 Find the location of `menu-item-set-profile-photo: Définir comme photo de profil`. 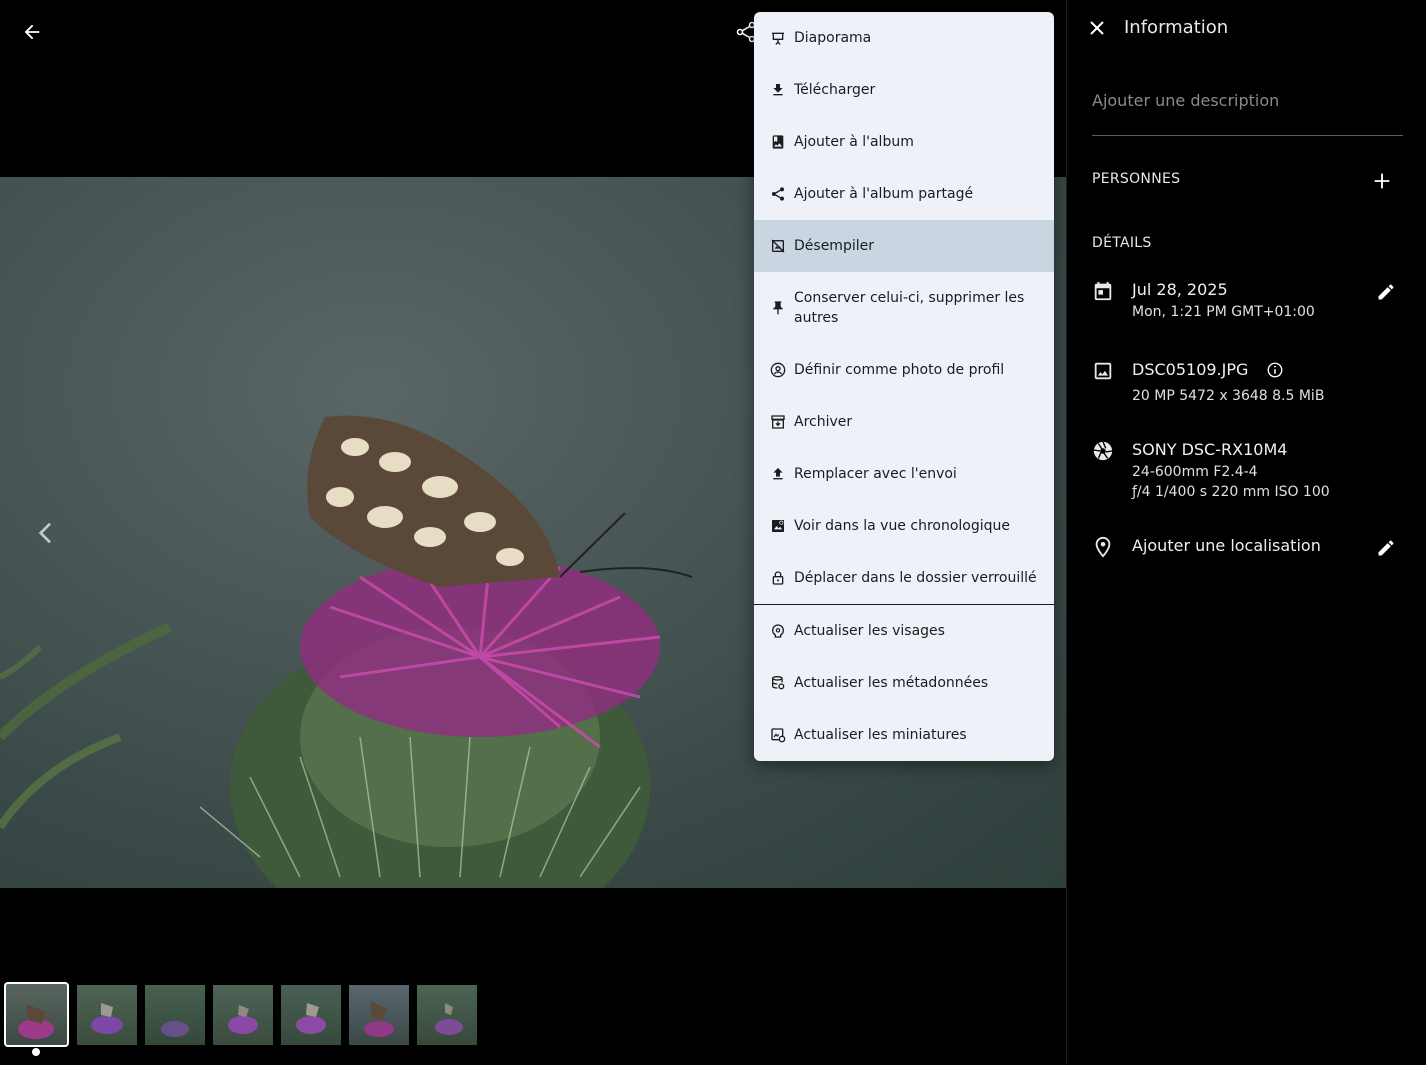

menu-item-set-profile-photo: Définir comme photo de profil is located at coordinates (904, 370).